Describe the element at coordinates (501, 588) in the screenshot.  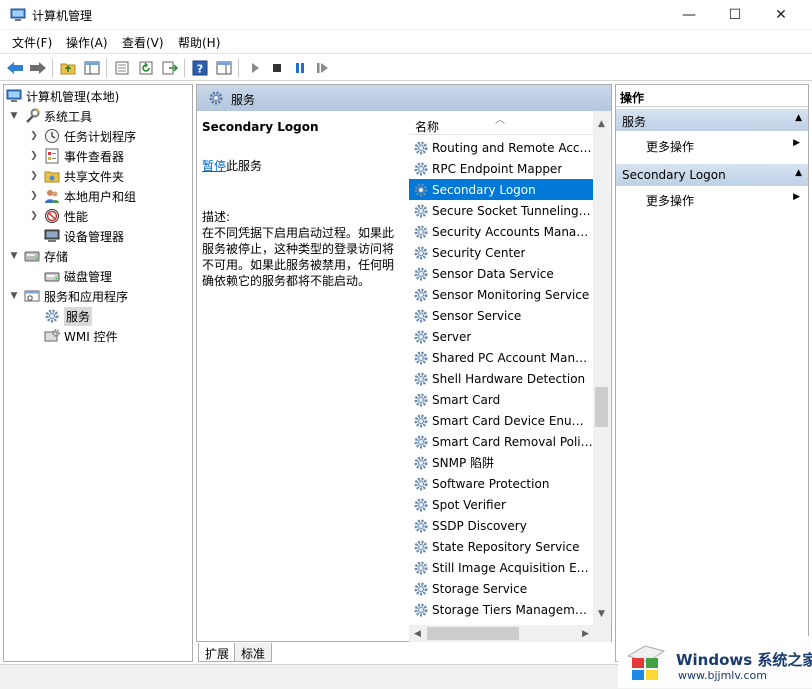
I see `table-row: Storage Service` at that location.